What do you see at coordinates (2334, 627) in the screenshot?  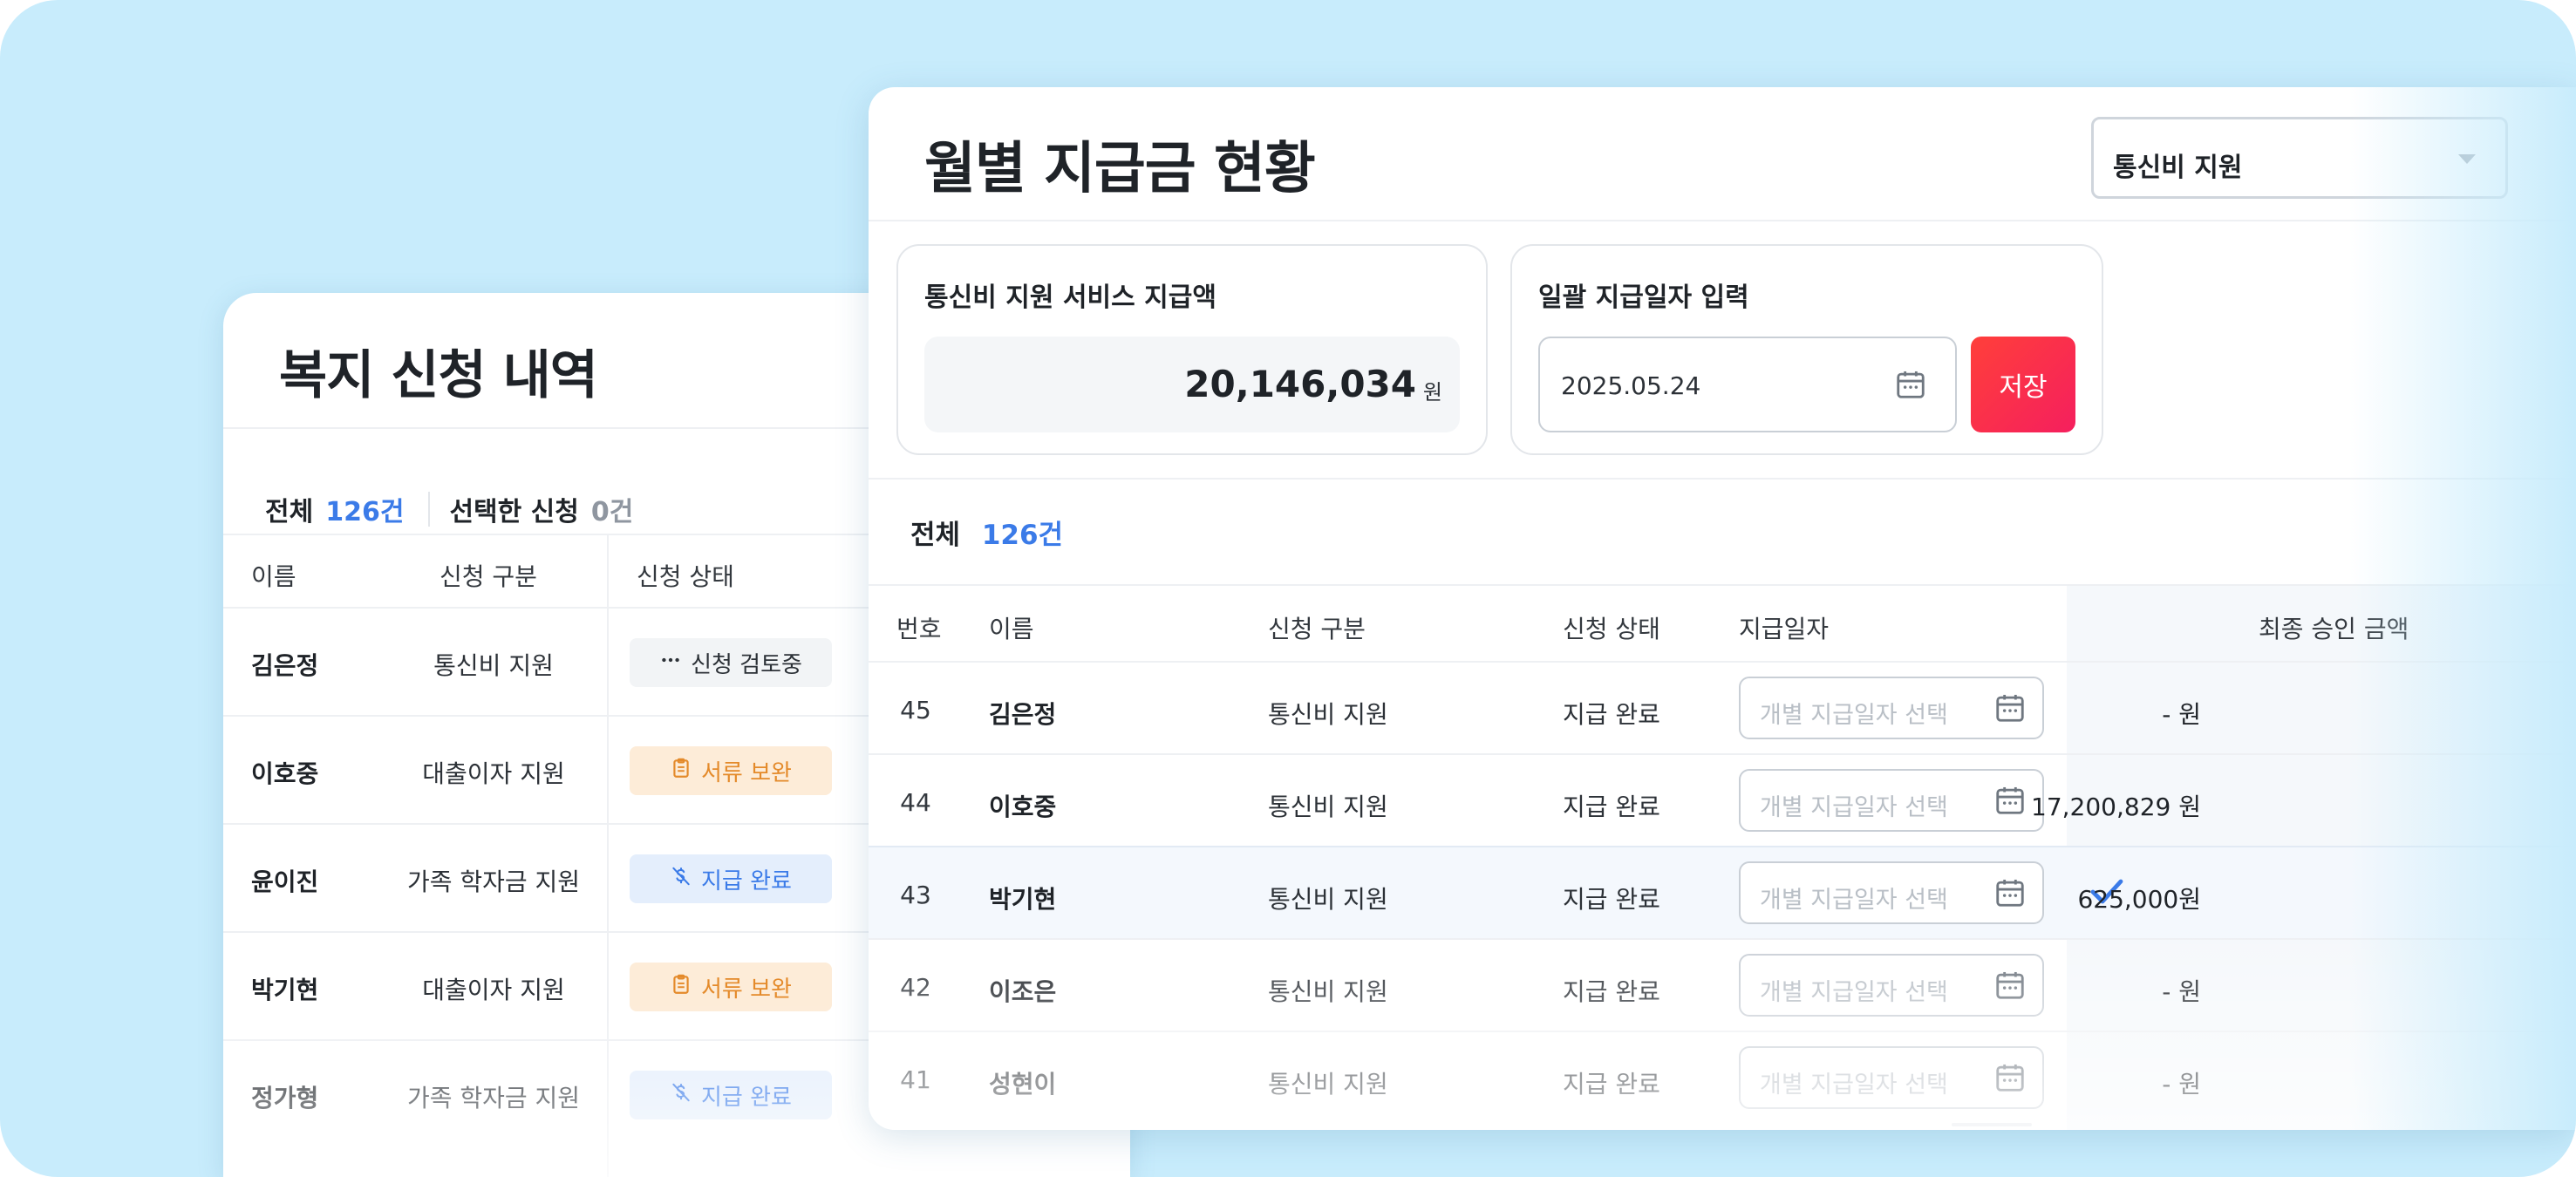 I see `column-header-final-amount: 최종 승인 금액` at bounding box center [2334, 627].